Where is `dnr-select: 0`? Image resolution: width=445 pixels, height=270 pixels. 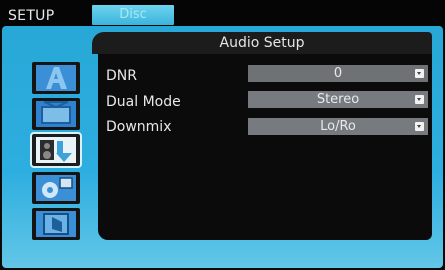 dnr-select: 0 is located at coordinates (338, 73).